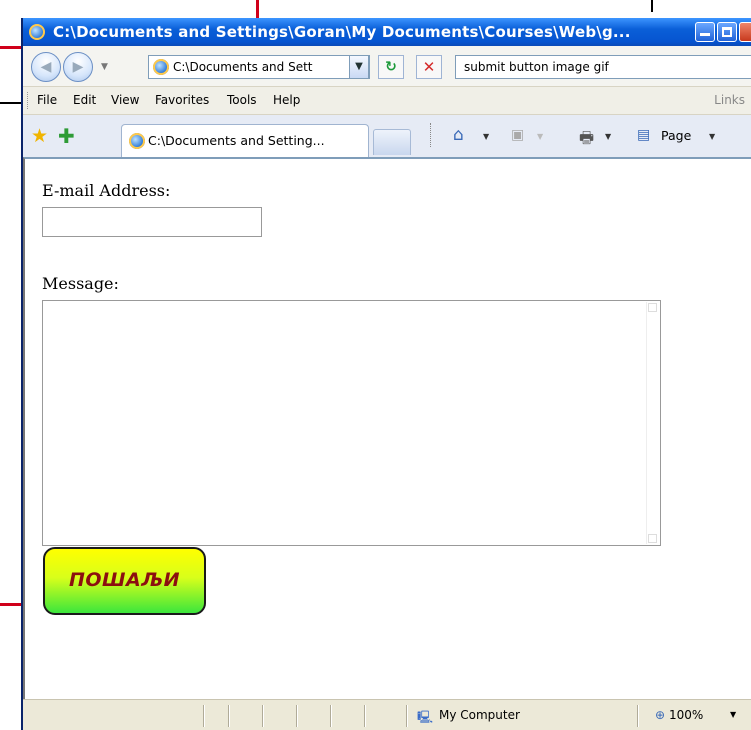 The height and width of the screenshot is (730, 751). I want to click on message-scrollbar, so click(652, 423).